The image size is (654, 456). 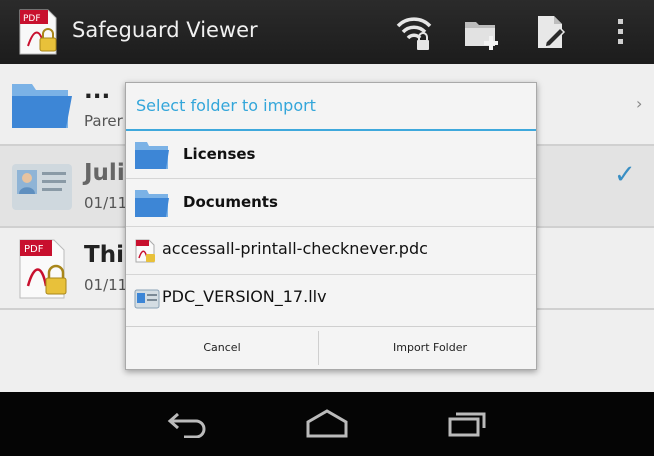 I want to click on back-icon, so click(x=188, y=423).